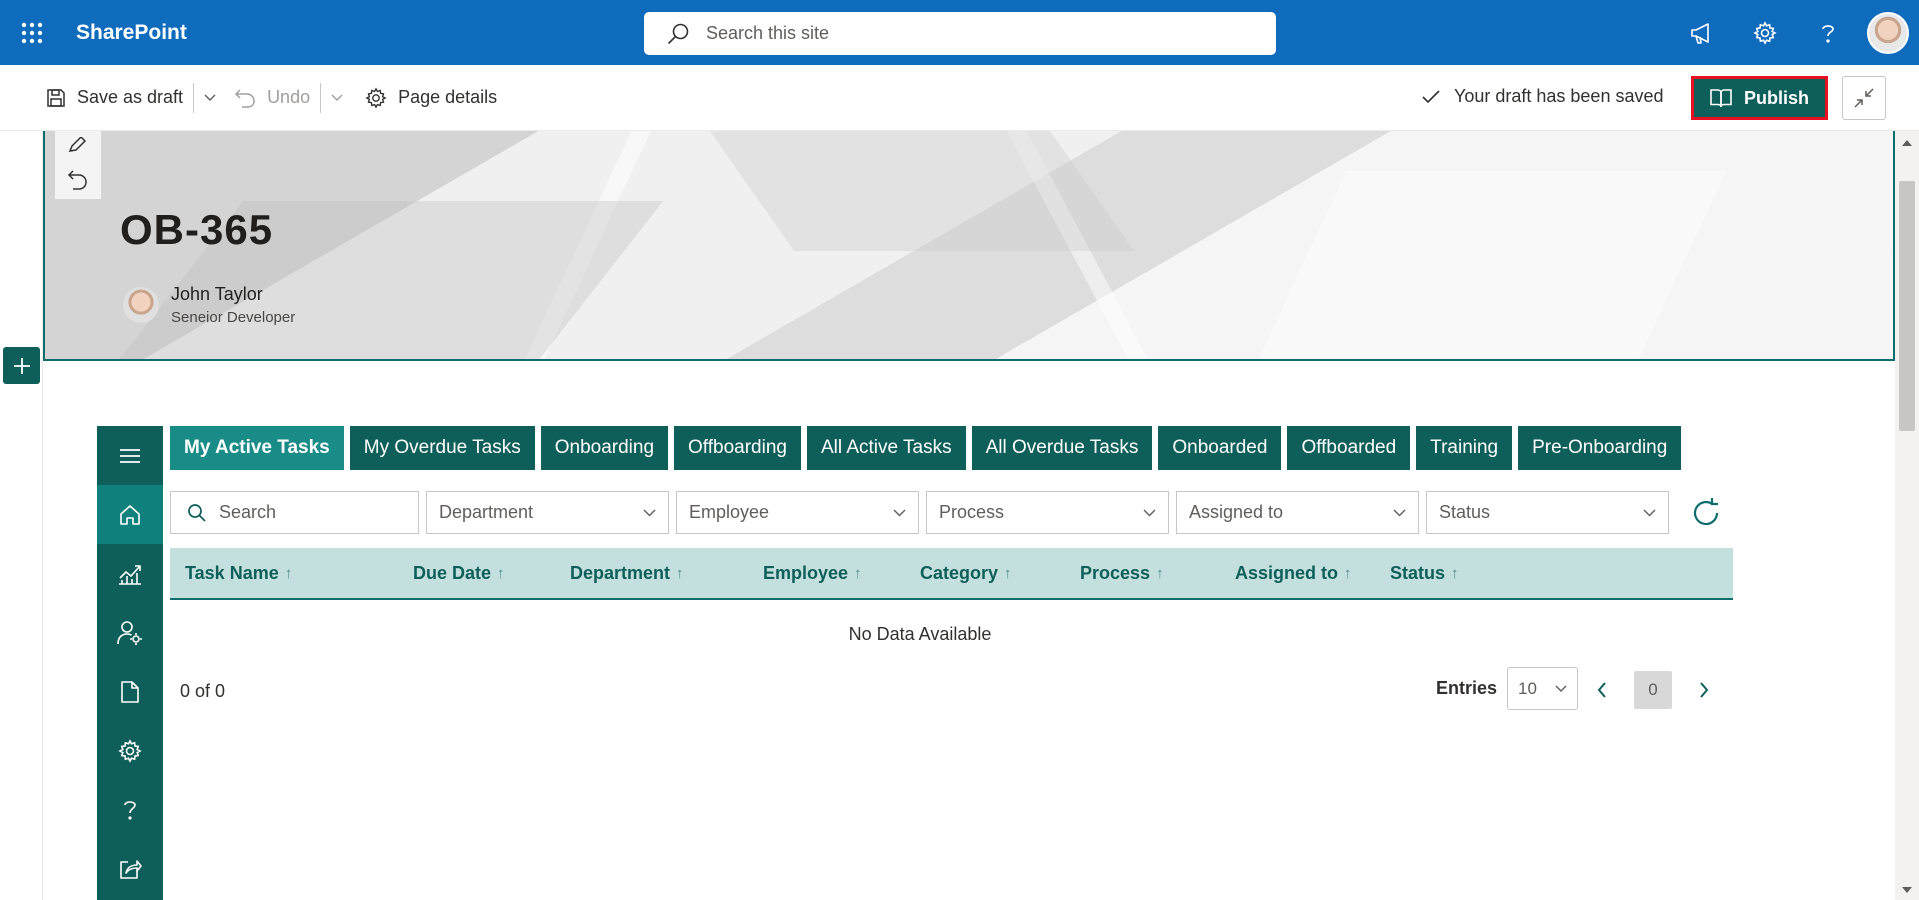  What do you see at coordinates (56, 97) in the screenshot?
I see `save-icon` at bounding box center [56, 97].